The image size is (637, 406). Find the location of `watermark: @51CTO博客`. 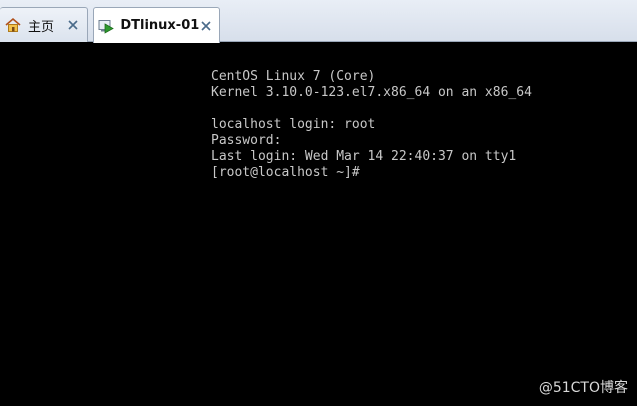

watermark: @51CTO博客 is located at coordinates (583, 388).